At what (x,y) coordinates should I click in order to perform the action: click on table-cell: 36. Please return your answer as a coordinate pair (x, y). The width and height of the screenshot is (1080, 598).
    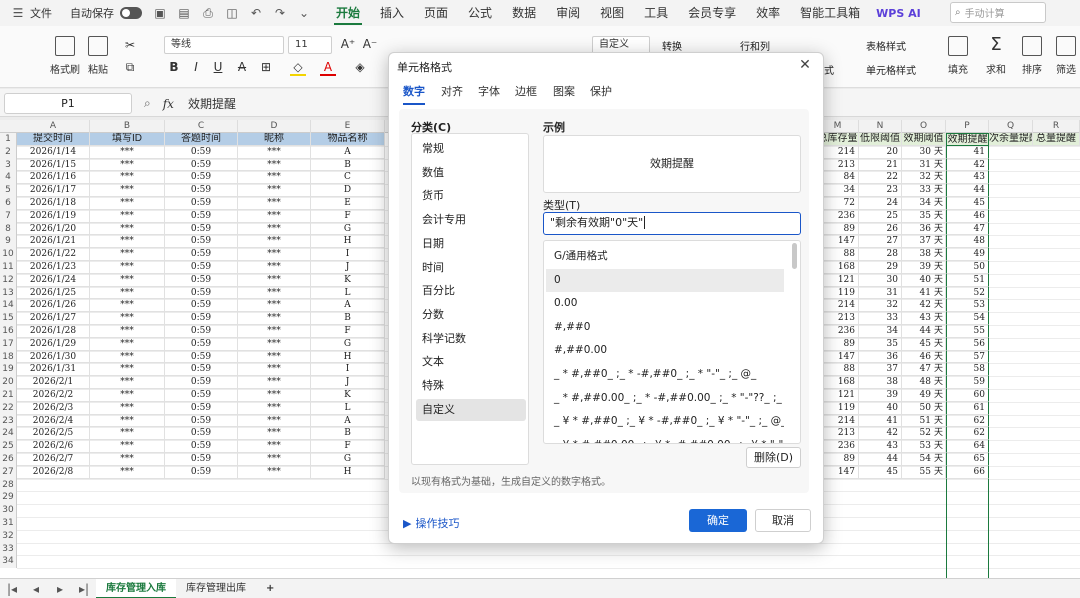
    Looking at the image, I should click on (880, 357).